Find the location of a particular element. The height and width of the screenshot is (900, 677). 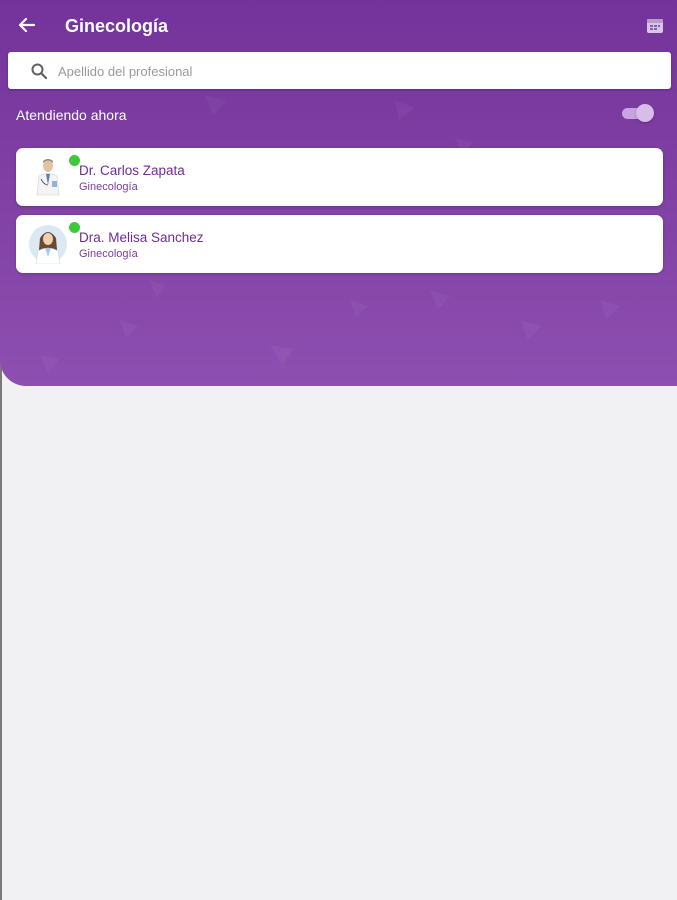

doctor-card: Dra. Melisa Sanchez Ginecología is located at coordinates (339, 244).